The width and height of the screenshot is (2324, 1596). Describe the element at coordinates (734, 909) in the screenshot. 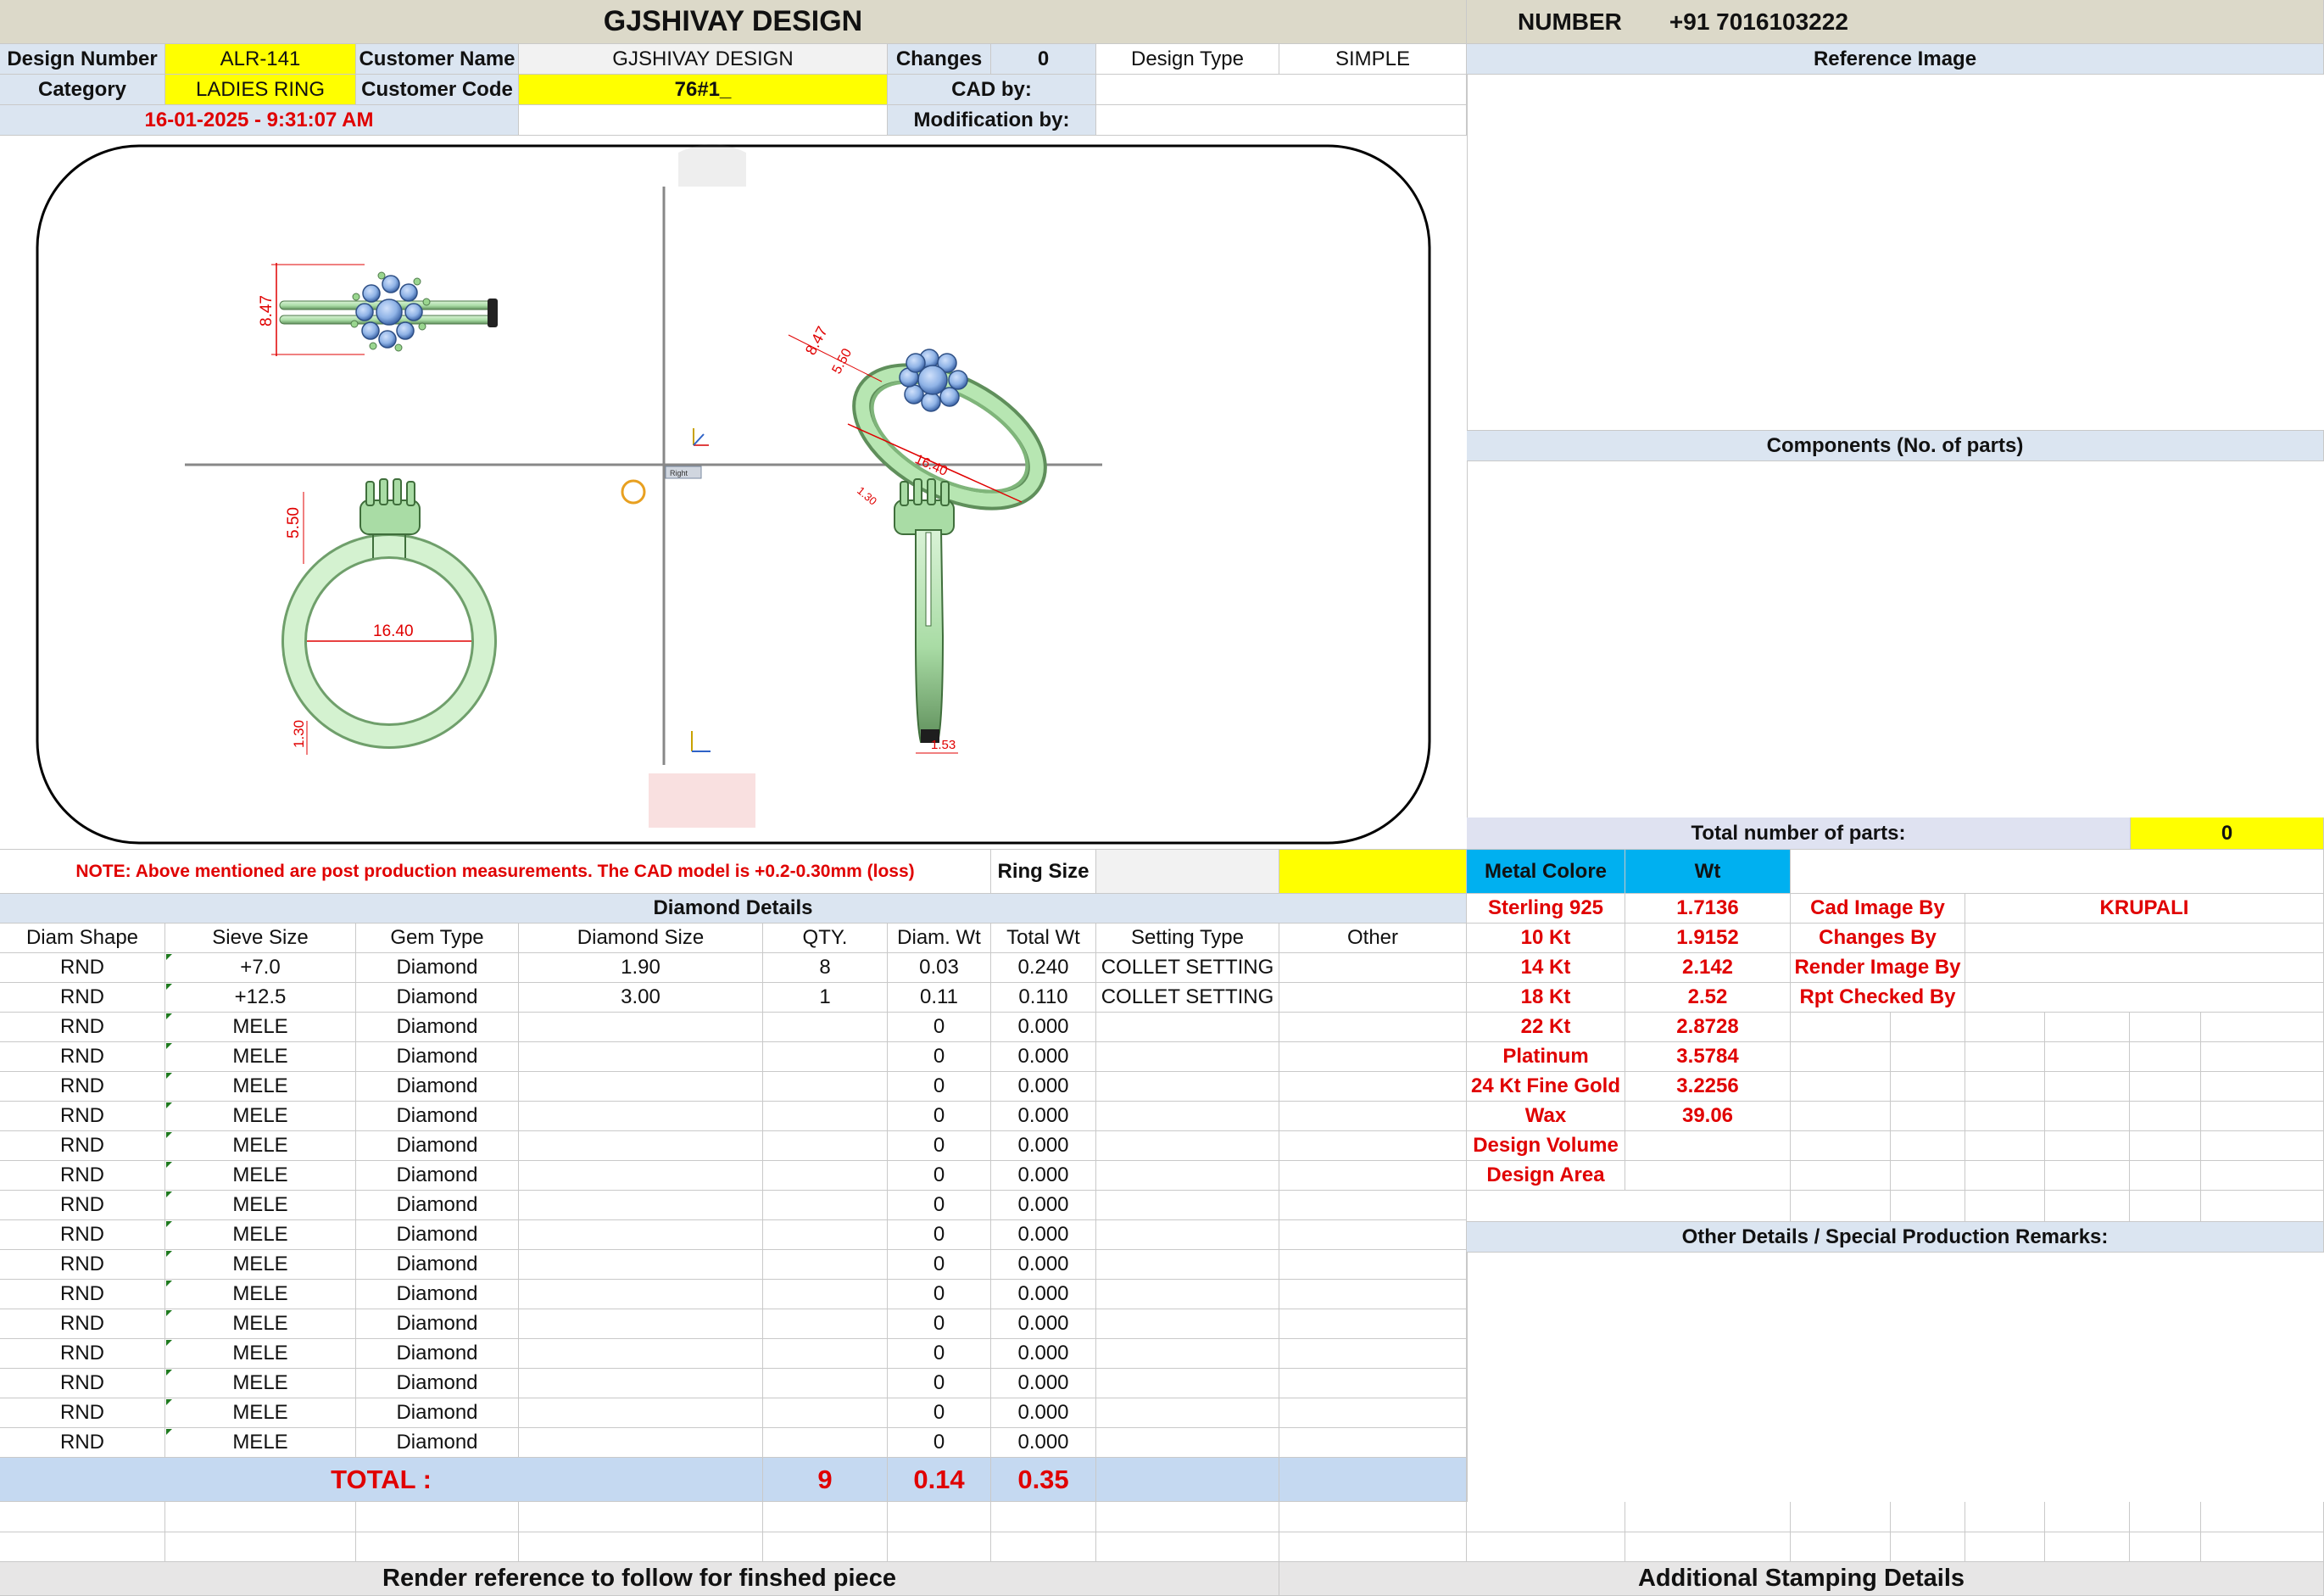

I see `diamond-section-title: Diamond Details` at that location.